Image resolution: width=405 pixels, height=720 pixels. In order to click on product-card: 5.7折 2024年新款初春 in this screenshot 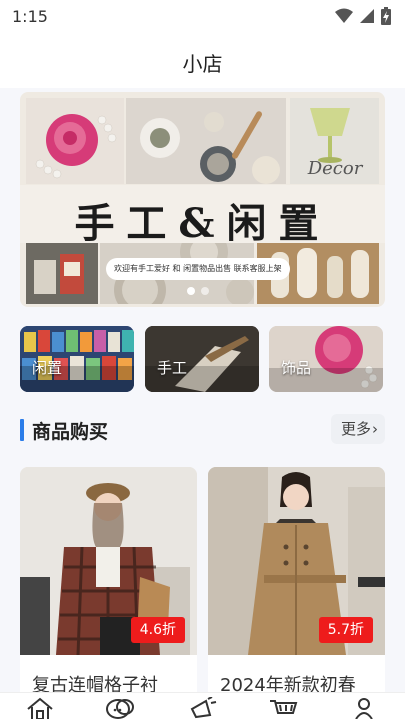, I will do `click(296, 587)`.